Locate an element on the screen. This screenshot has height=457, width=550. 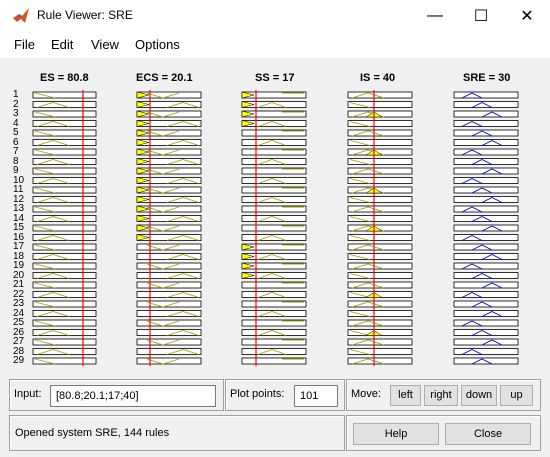
window-title: Rule Viewer: SRE is located at coordinates (85, 15).